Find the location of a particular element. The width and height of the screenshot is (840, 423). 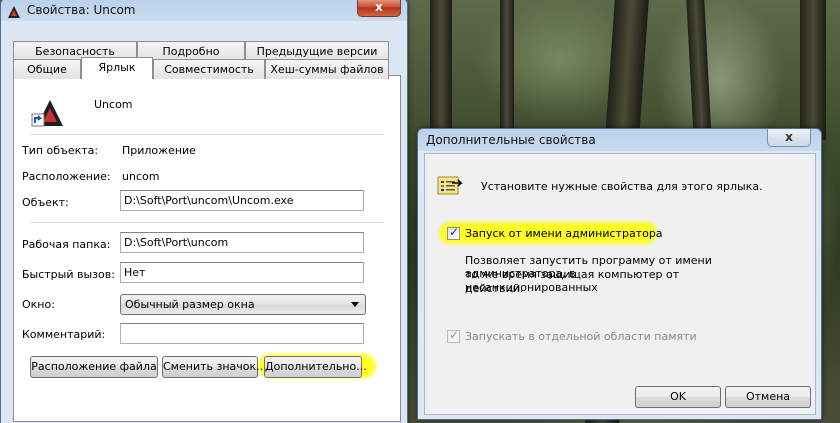

tab-shortcut: Ярлык is located at coordinates (117, 68).